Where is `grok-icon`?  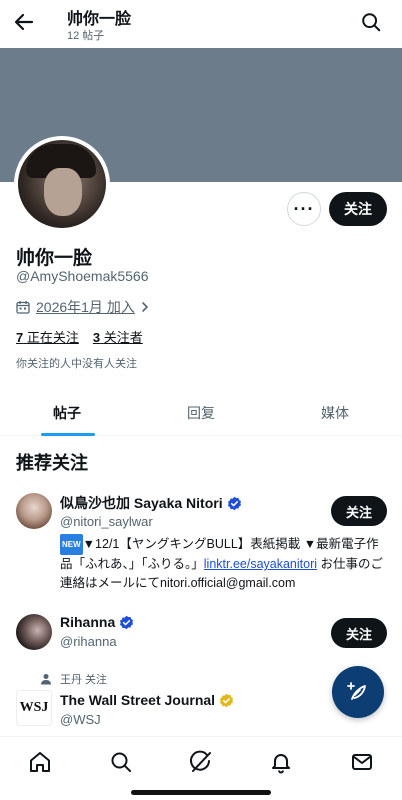
grok-icon is located at coordinates (200, 761).